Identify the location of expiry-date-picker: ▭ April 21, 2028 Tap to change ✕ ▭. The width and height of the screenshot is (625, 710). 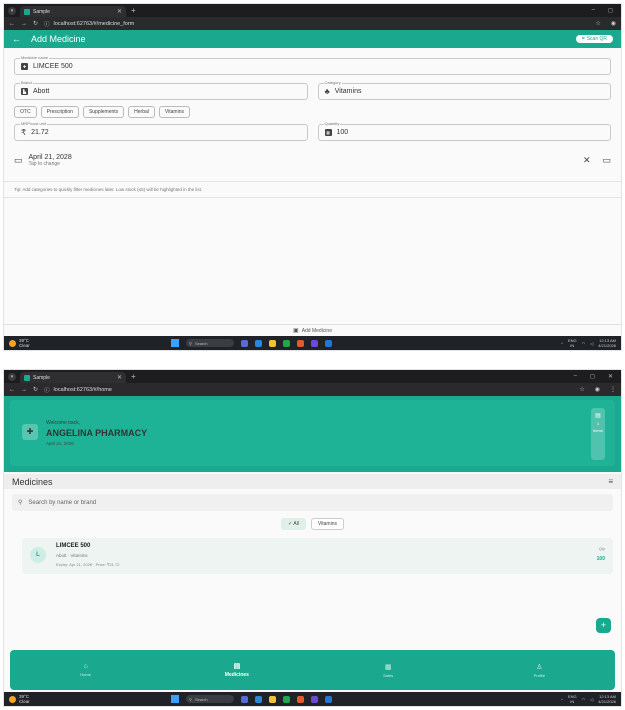
(312, 160).